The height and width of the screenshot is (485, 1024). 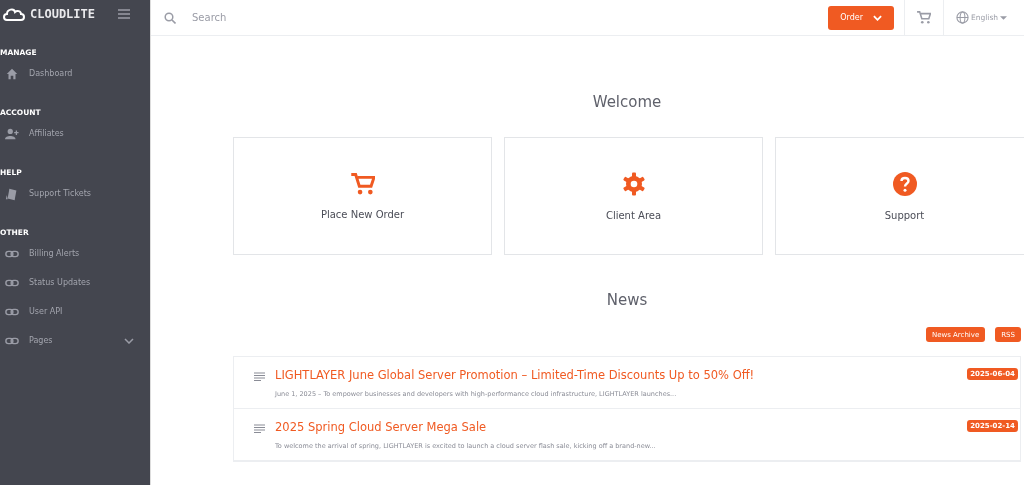 What do you see at coordinates (75, 133) in the screenshot?
I see `sidebar-item: Affiliates` at bounding box center [75, 133].